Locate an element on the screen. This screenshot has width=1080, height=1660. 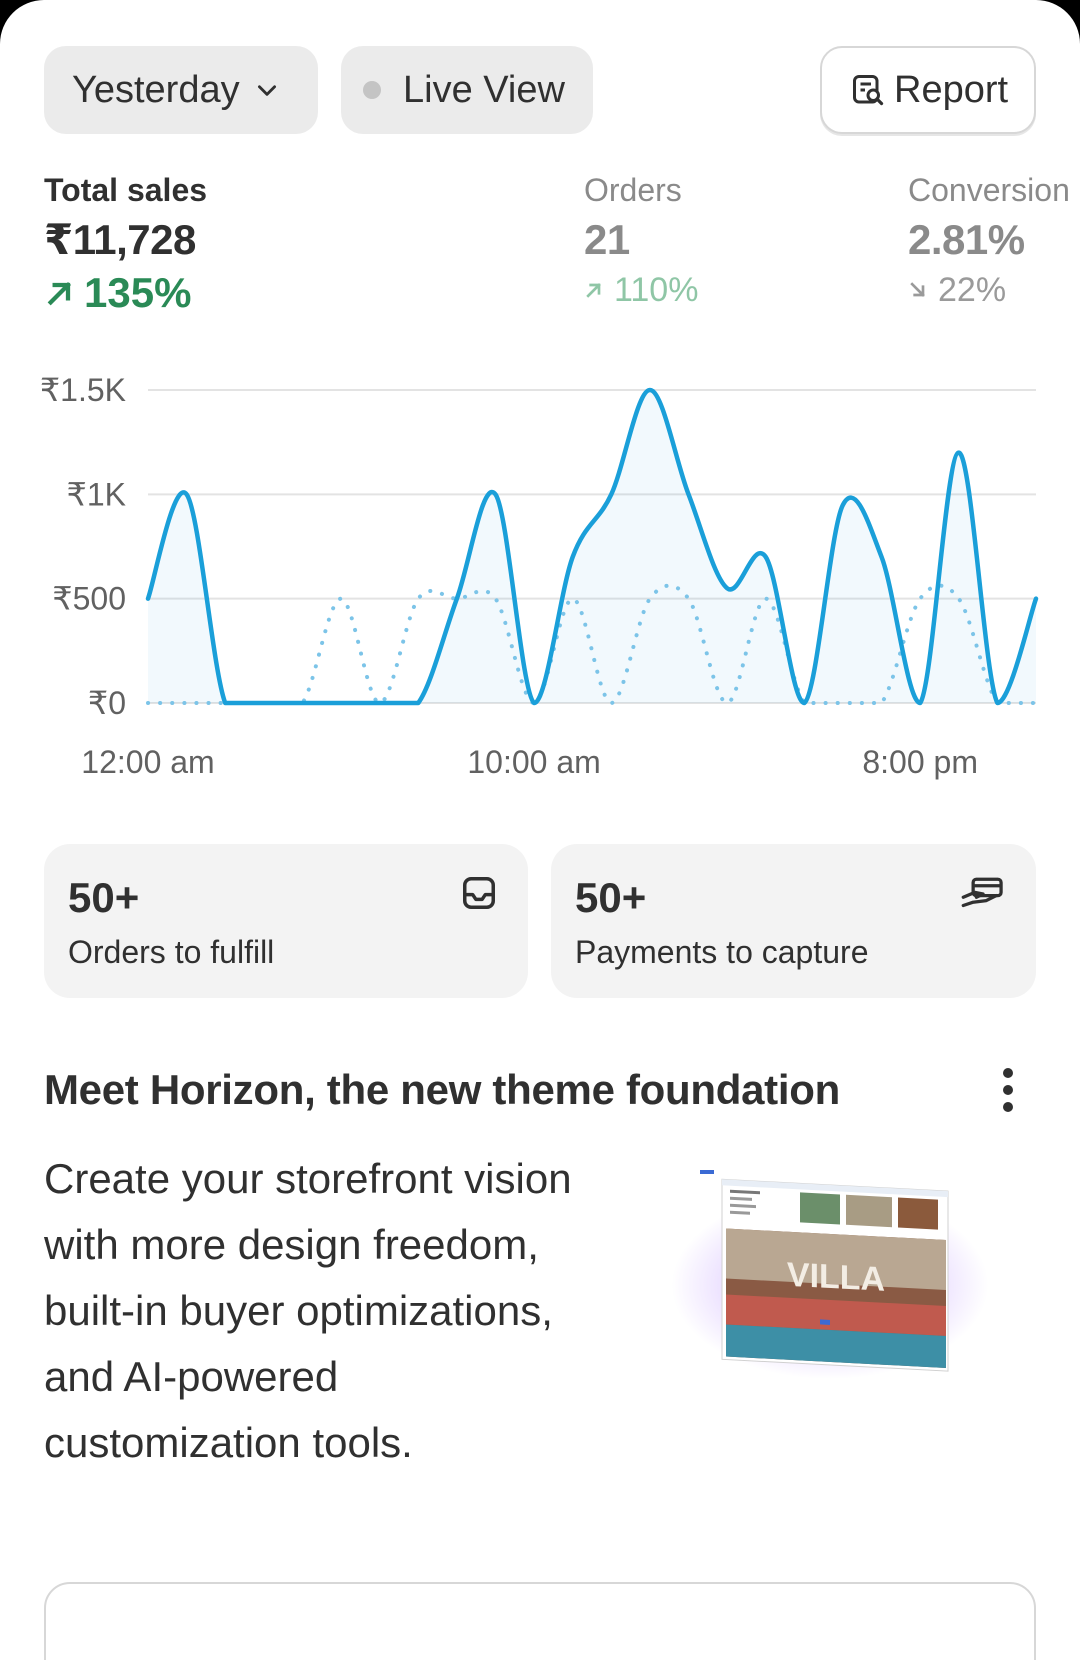
metric-delta: 135% is located at coordinates (125, 293).